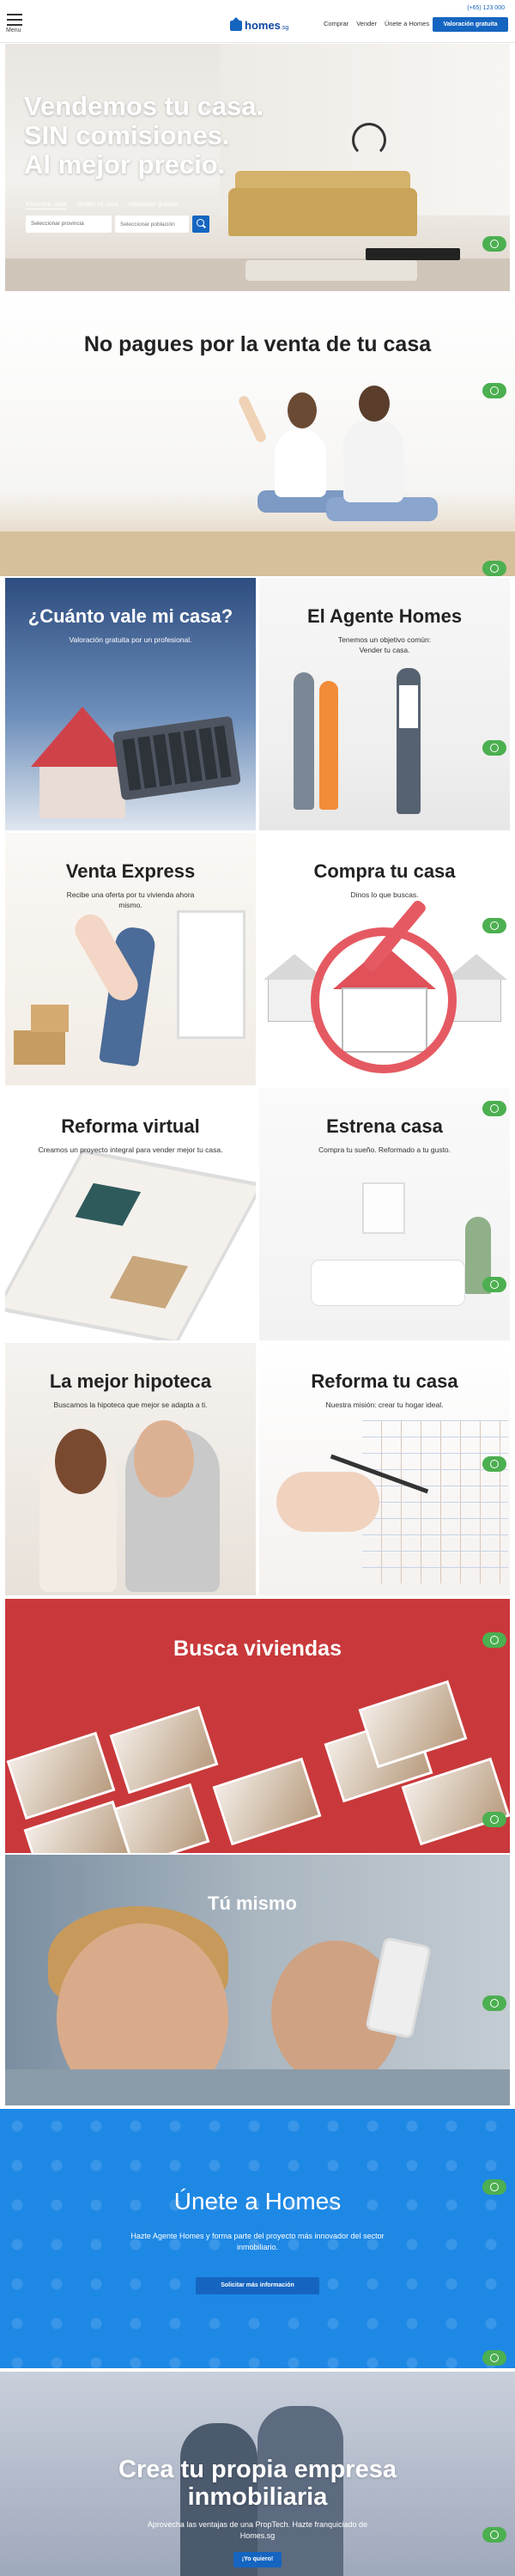 This screenshot has height=2576, width=515. Describe the element at coordinates (252, 419) in the screenshot. I see `couple-photo-arm` at that location.